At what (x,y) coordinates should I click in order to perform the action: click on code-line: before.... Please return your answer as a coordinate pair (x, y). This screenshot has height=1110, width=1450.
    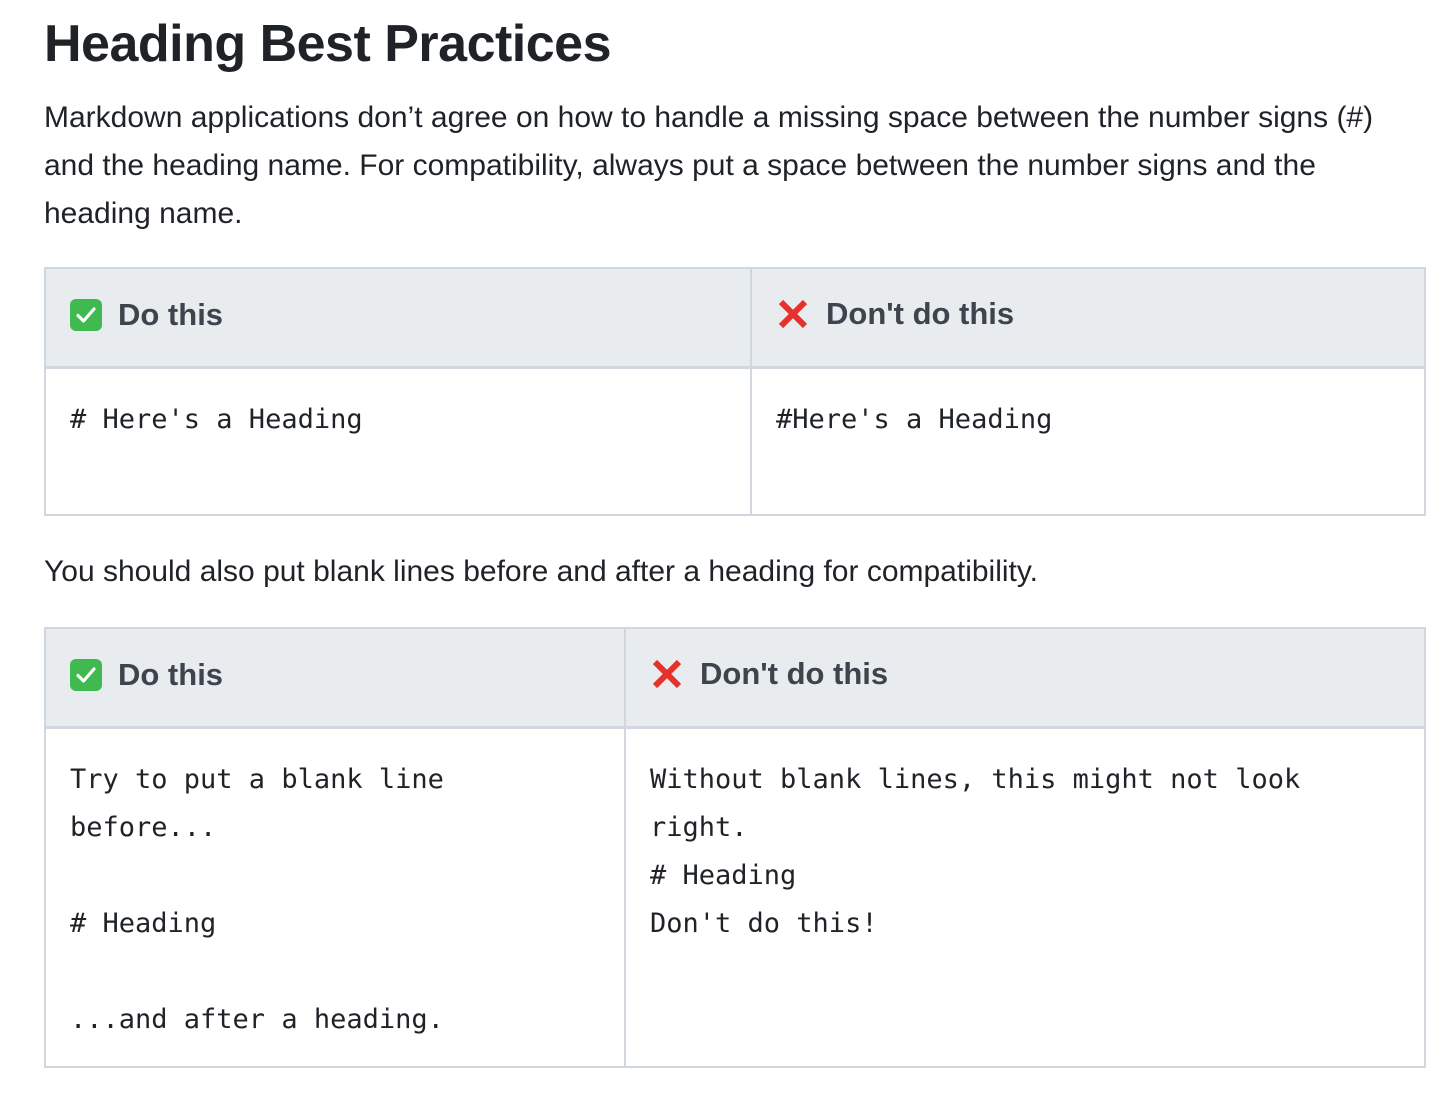
    Looking at the image, I should click on (143, 827).